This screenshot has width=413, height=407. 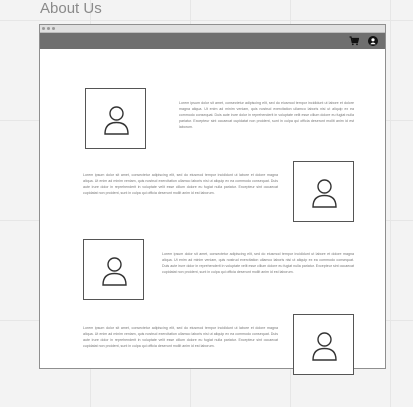 I want to click on user-icon, so click(x=373, y=41).